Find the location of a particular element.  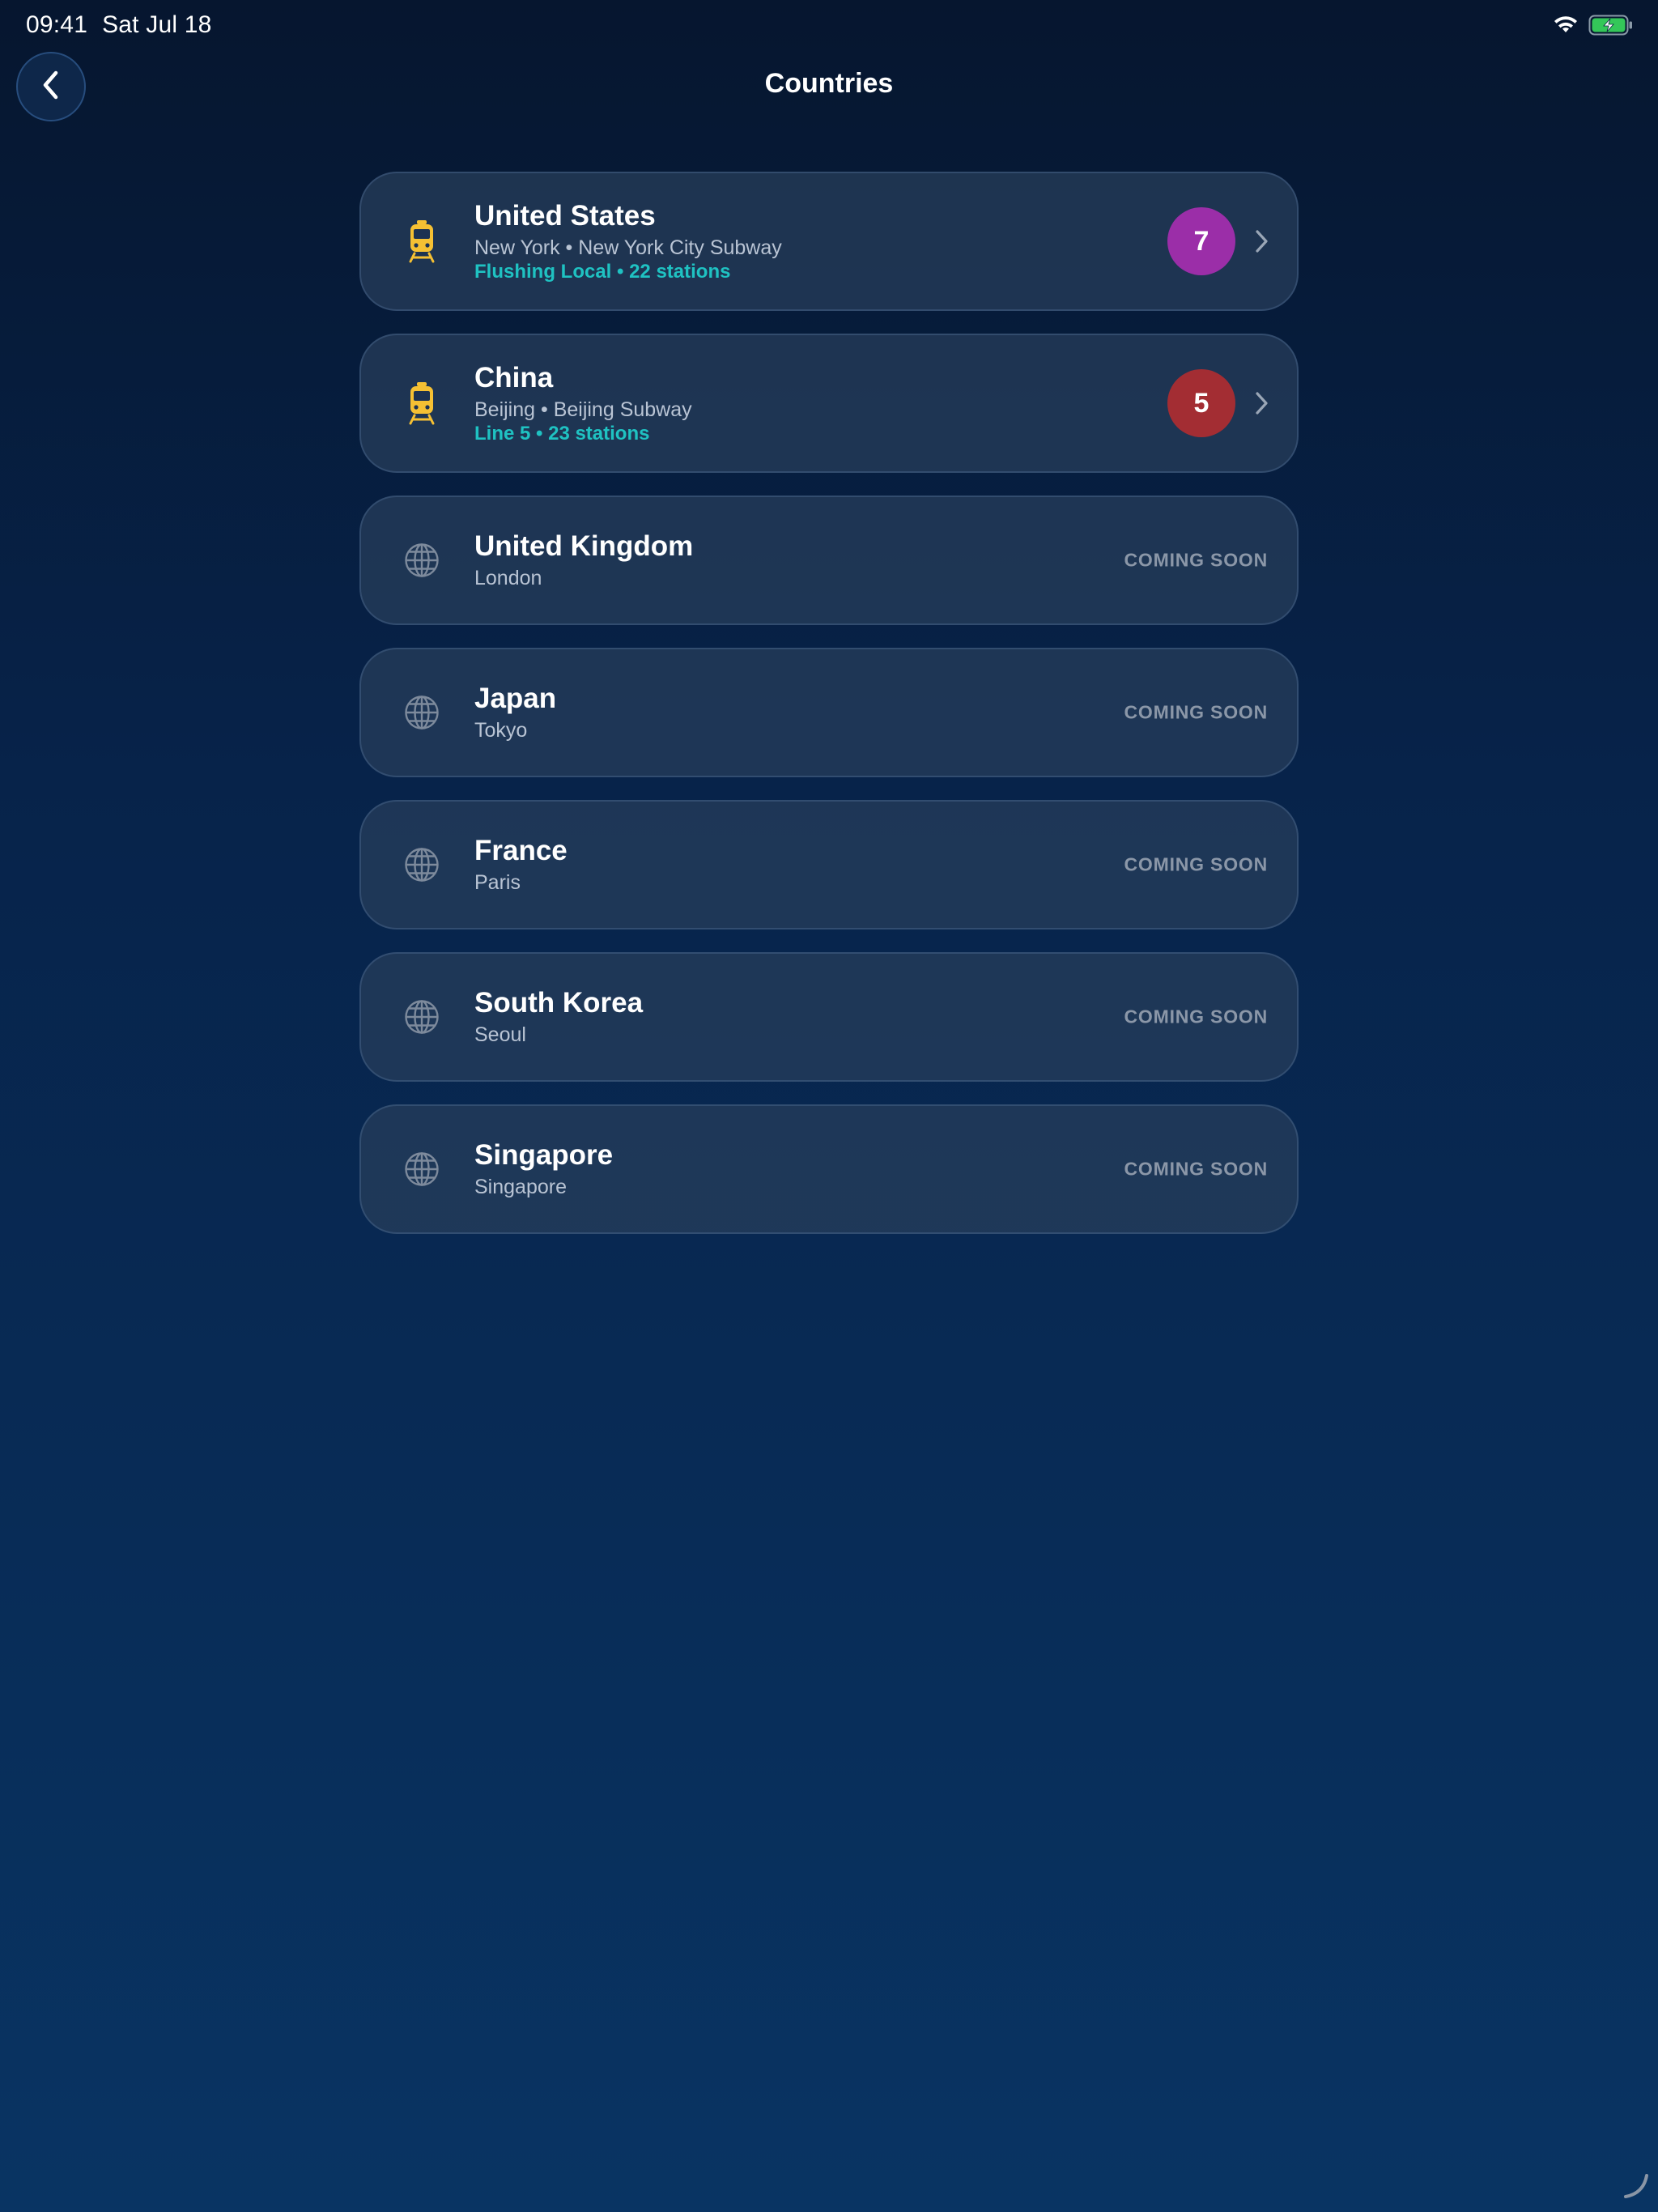

line-badge: 5 is located at coordinates (1201, 403).